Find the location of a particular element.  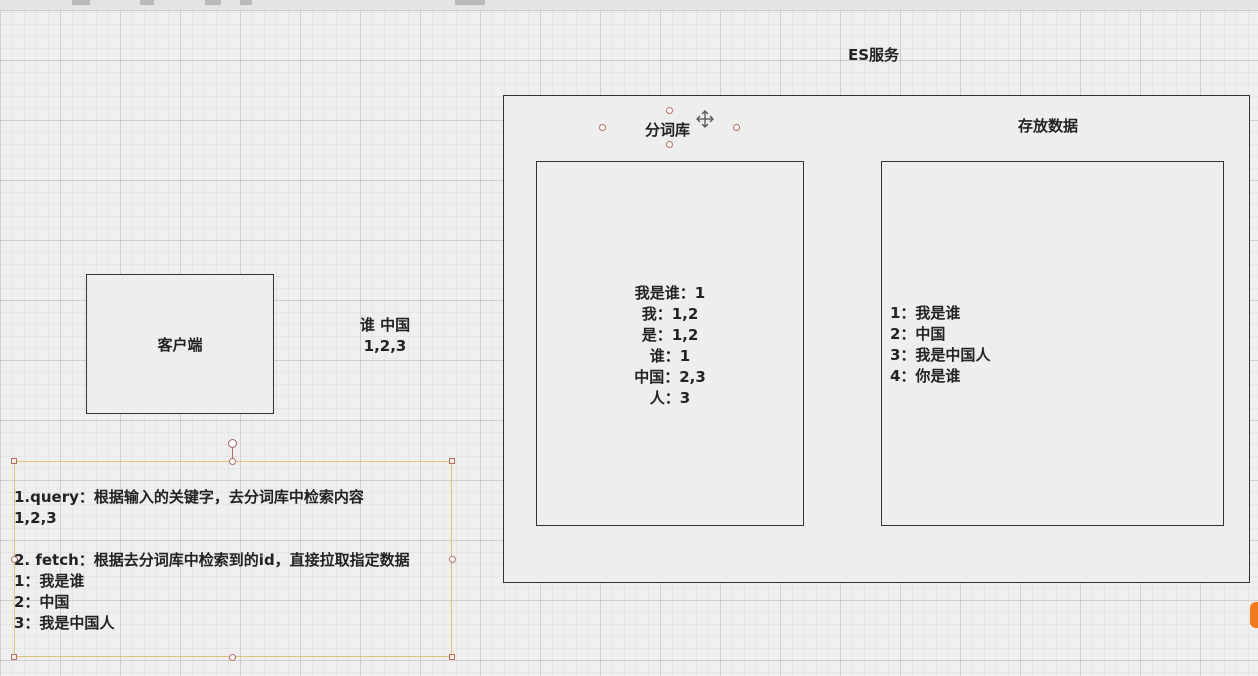

query-terms-line: 谁 中国 is located at coordinates (385, 325).